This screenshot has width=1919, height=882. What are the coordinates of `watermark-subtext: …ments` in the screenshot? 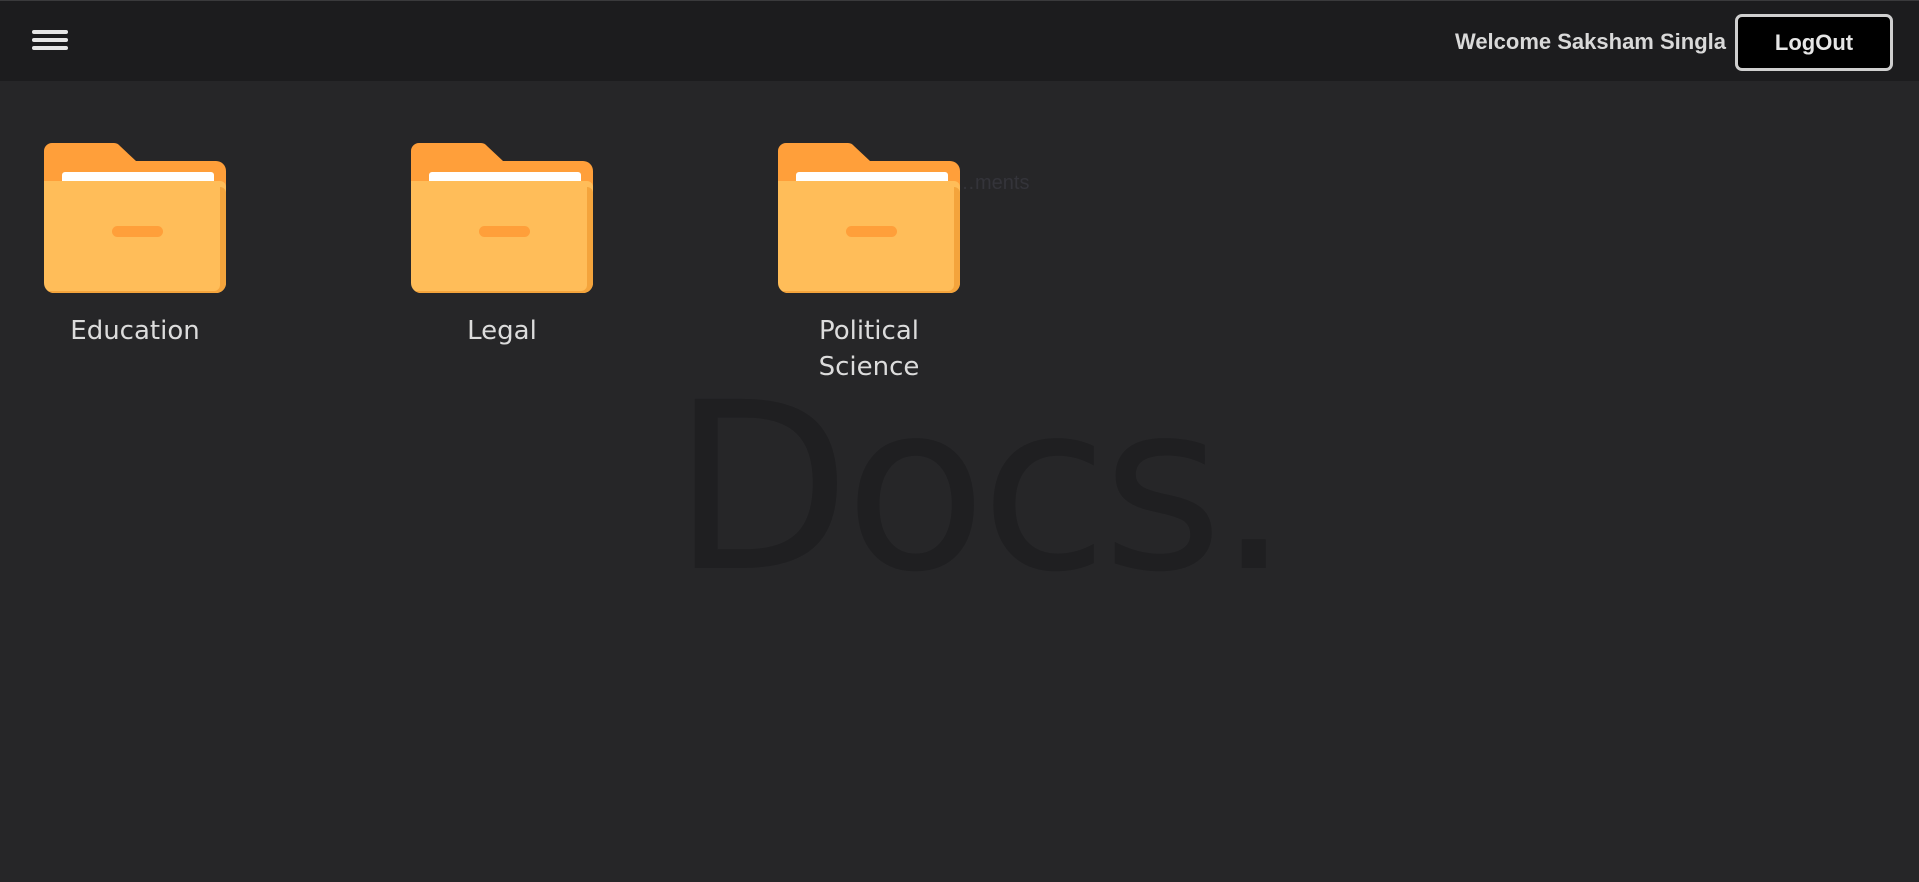 It's located at (992, 183).